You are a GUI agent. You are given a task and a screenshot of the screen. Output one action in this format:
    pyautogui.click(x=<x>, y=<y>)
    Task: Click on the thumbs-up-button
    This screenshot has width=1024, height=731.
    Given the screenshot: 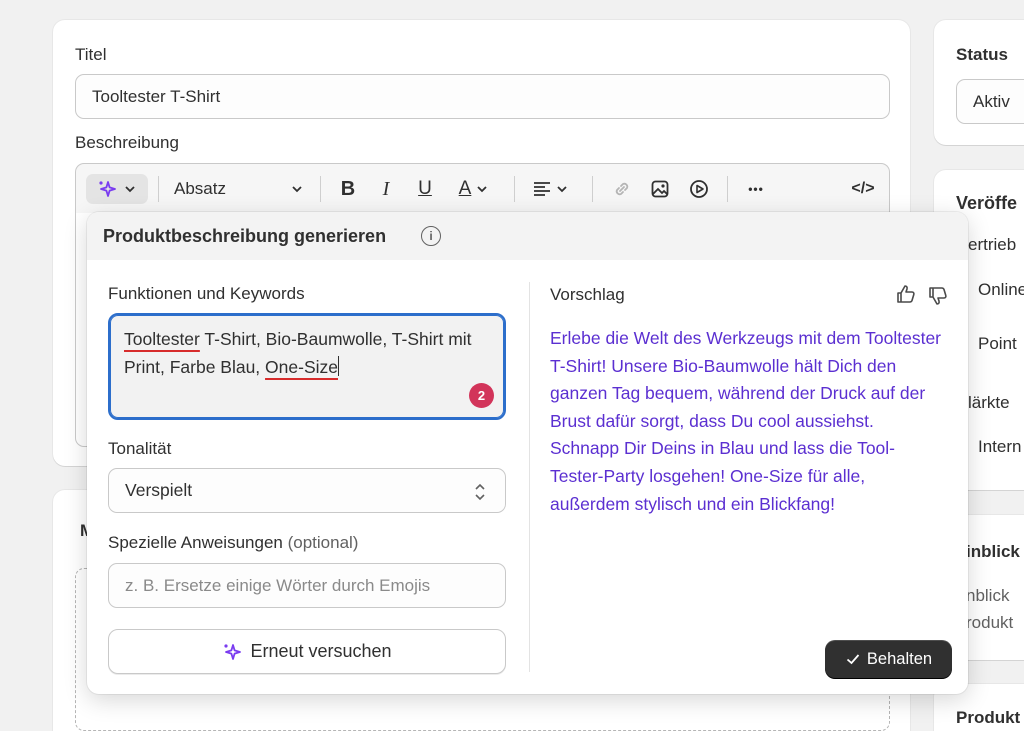 What is the action you would take?
    pyautogui.click(x=906, y=294)
    